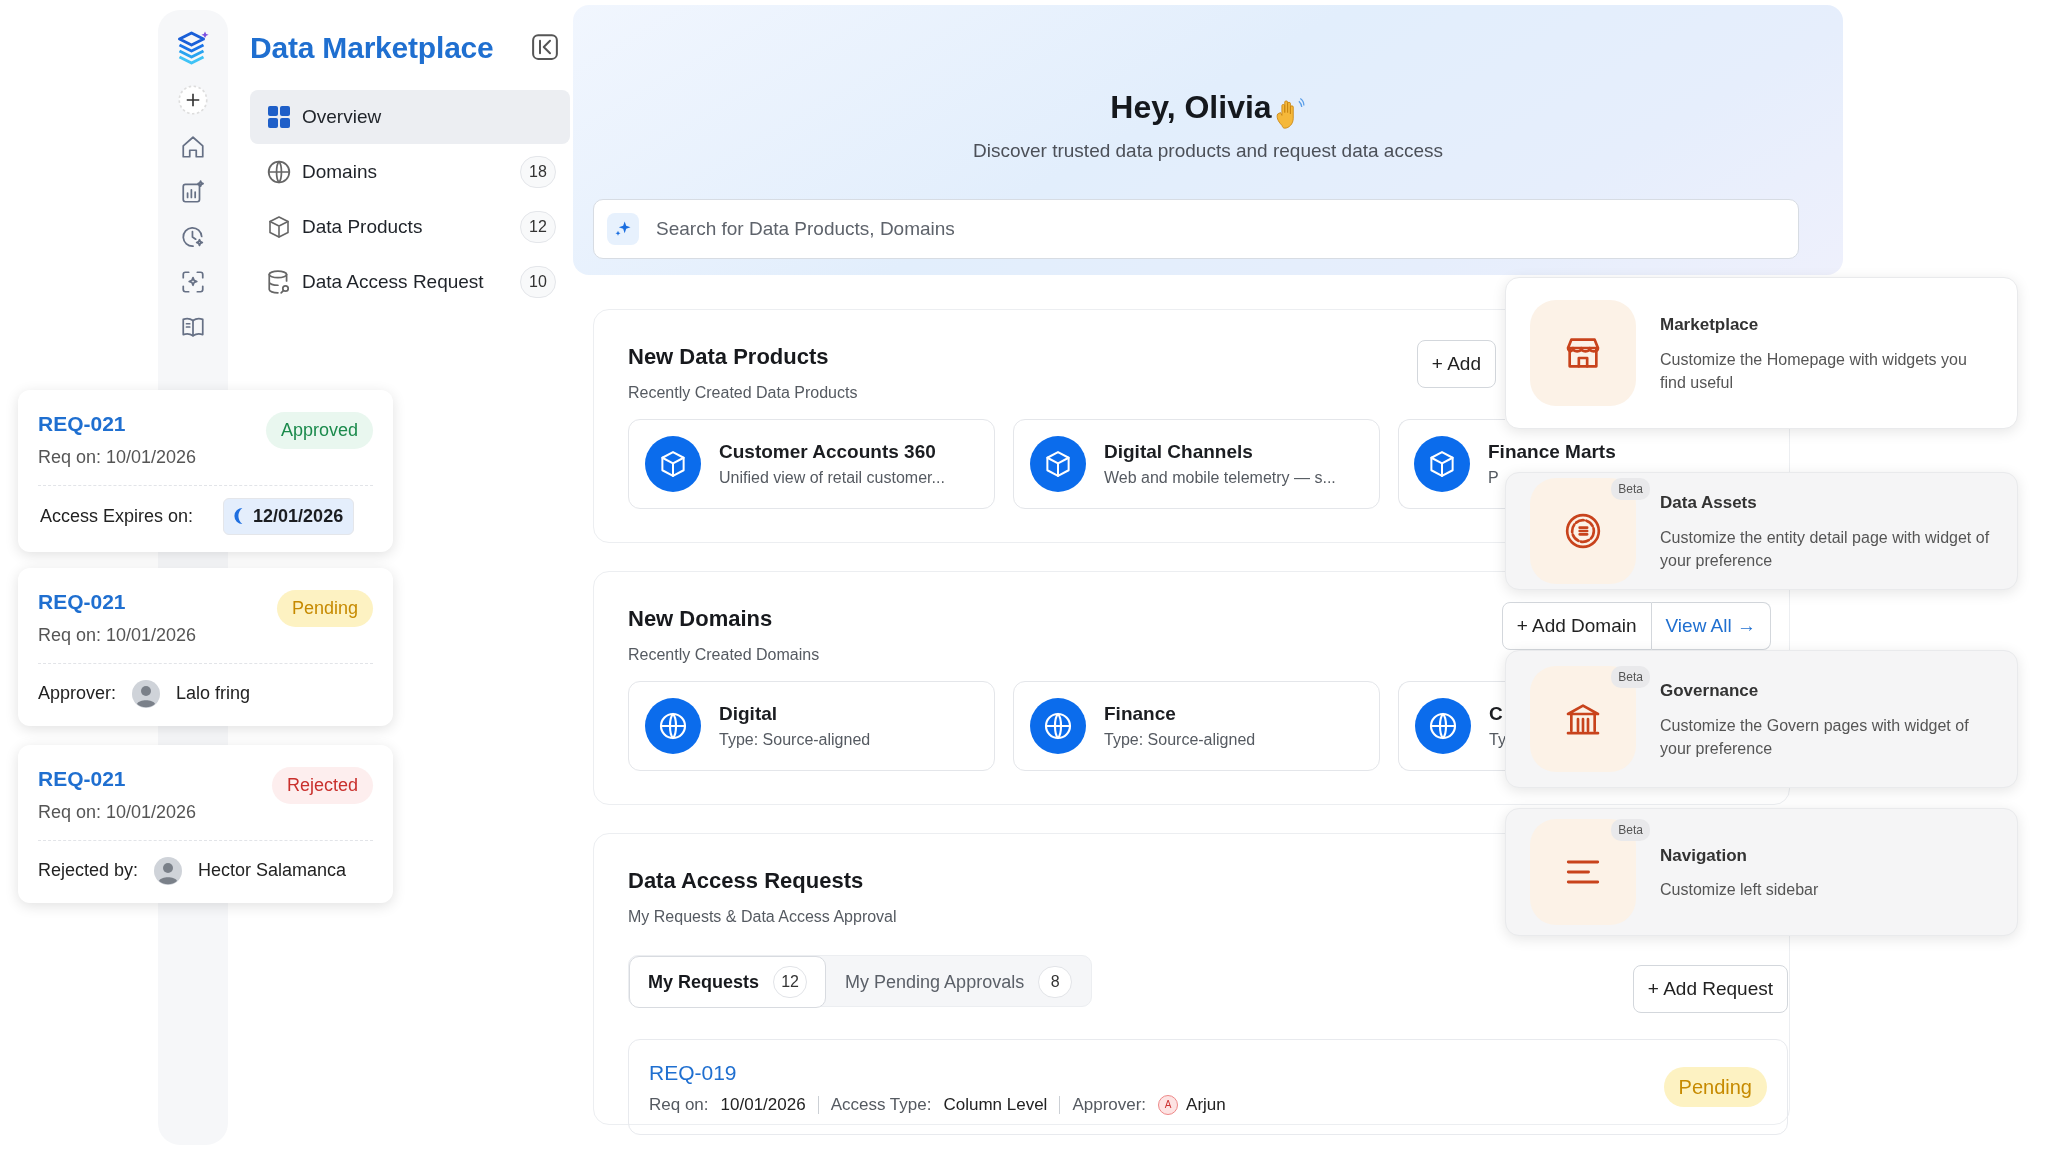 This screenshot has width=2048, height=1150. I want to click on detail-label: Rejected by:, so click(88, 870).